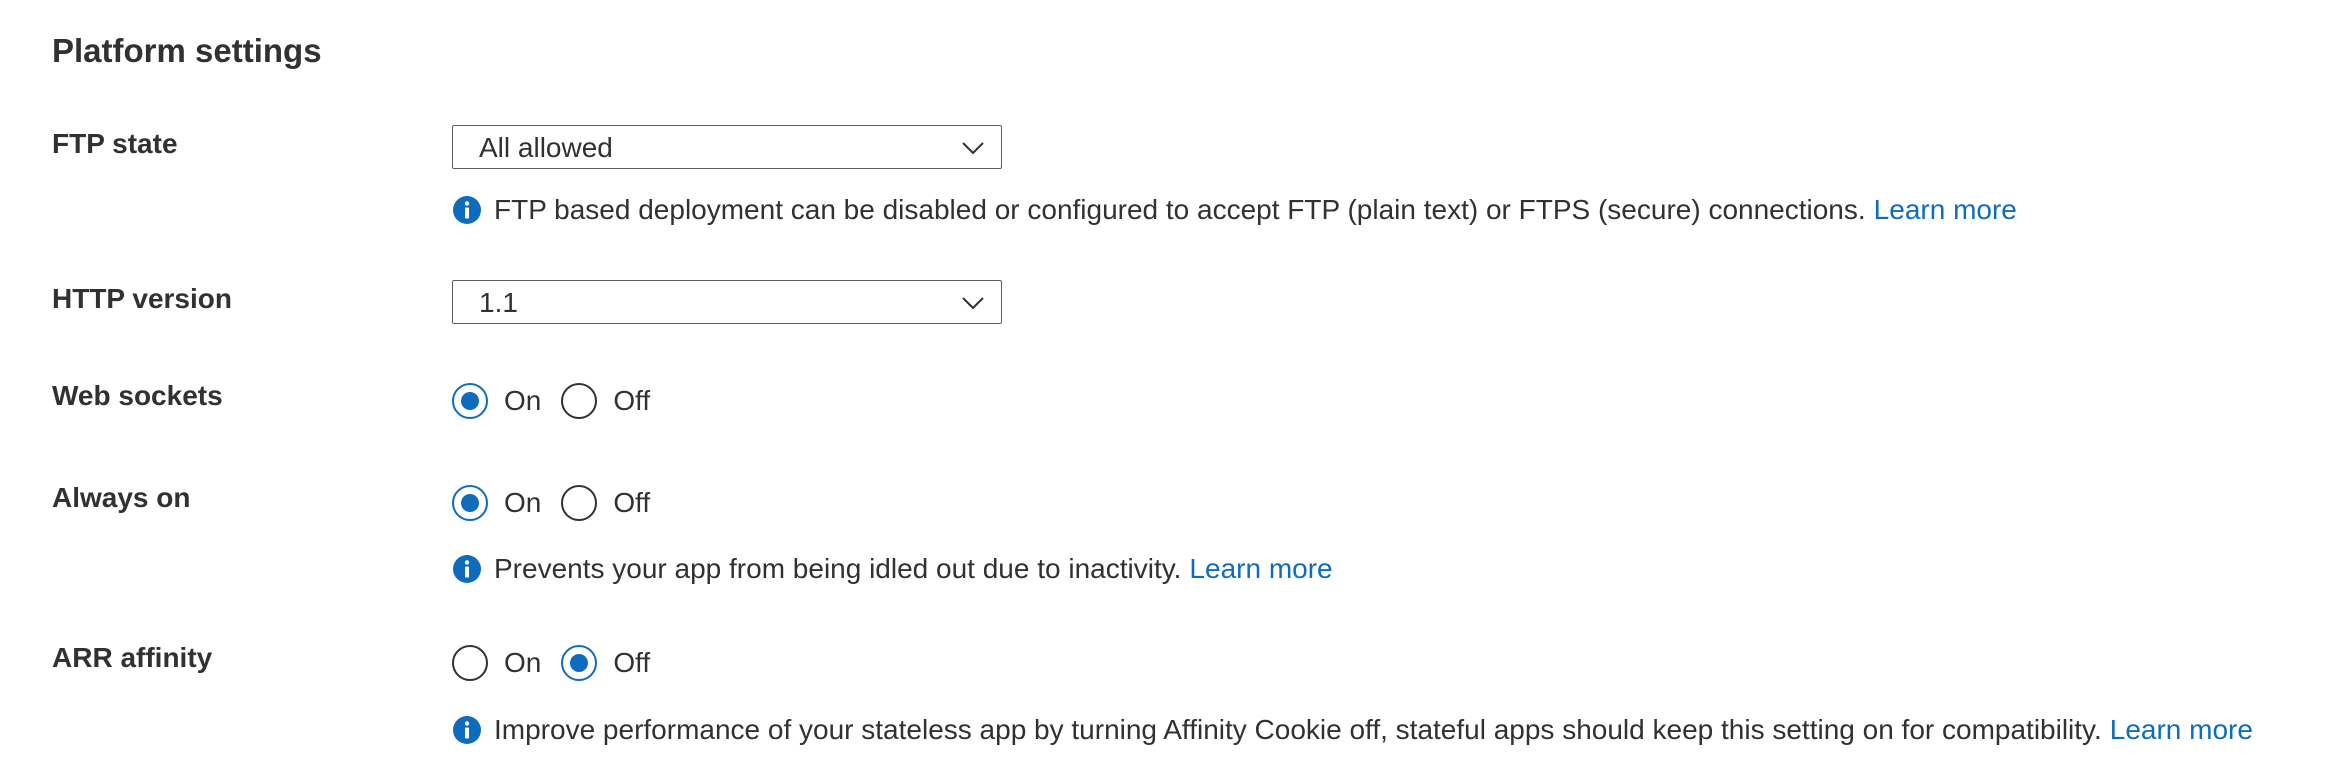  What do you see at coordinates (727, 147) in the screenshot?
I see `ftp-state-dropdown: All allowed` at bounding box center [727, 147].